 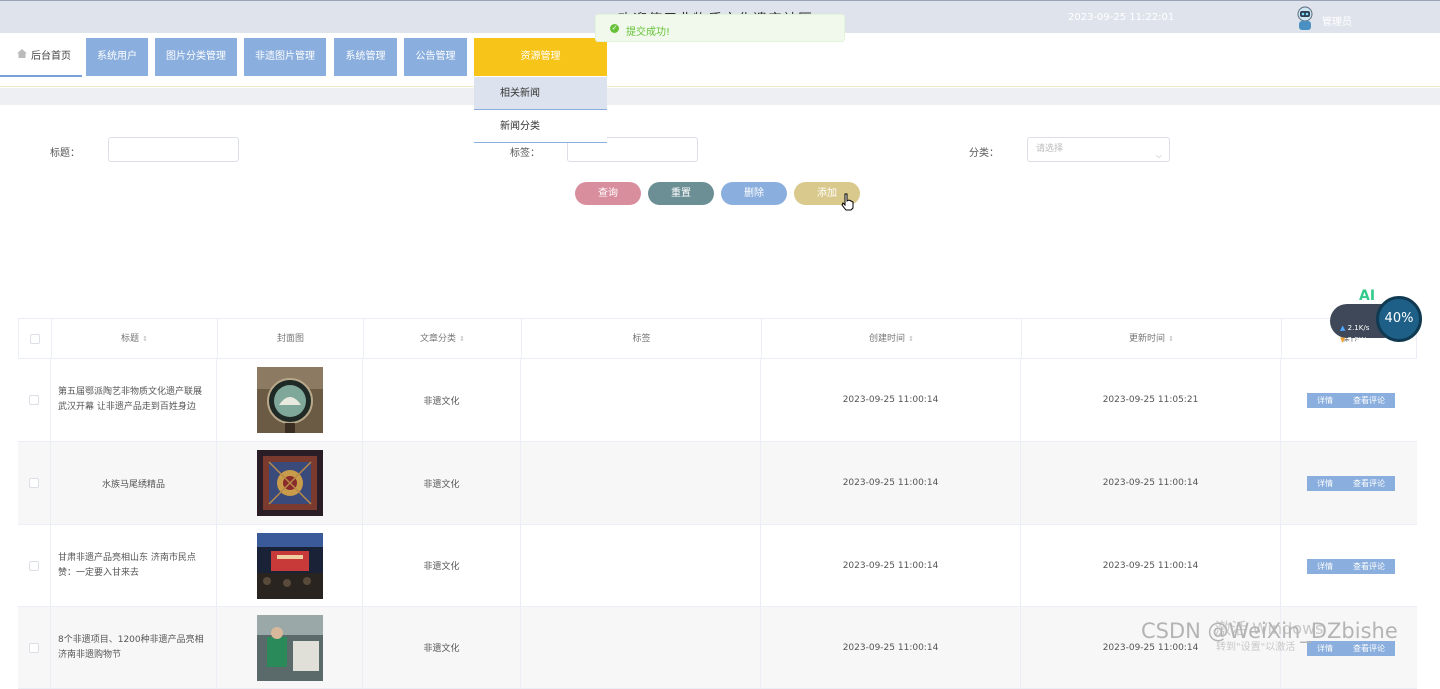 What do you see at coordinates (117, 57) in the screenshot?
I see `nav-item-users: 系统用户` at bounding box center [117, 57].